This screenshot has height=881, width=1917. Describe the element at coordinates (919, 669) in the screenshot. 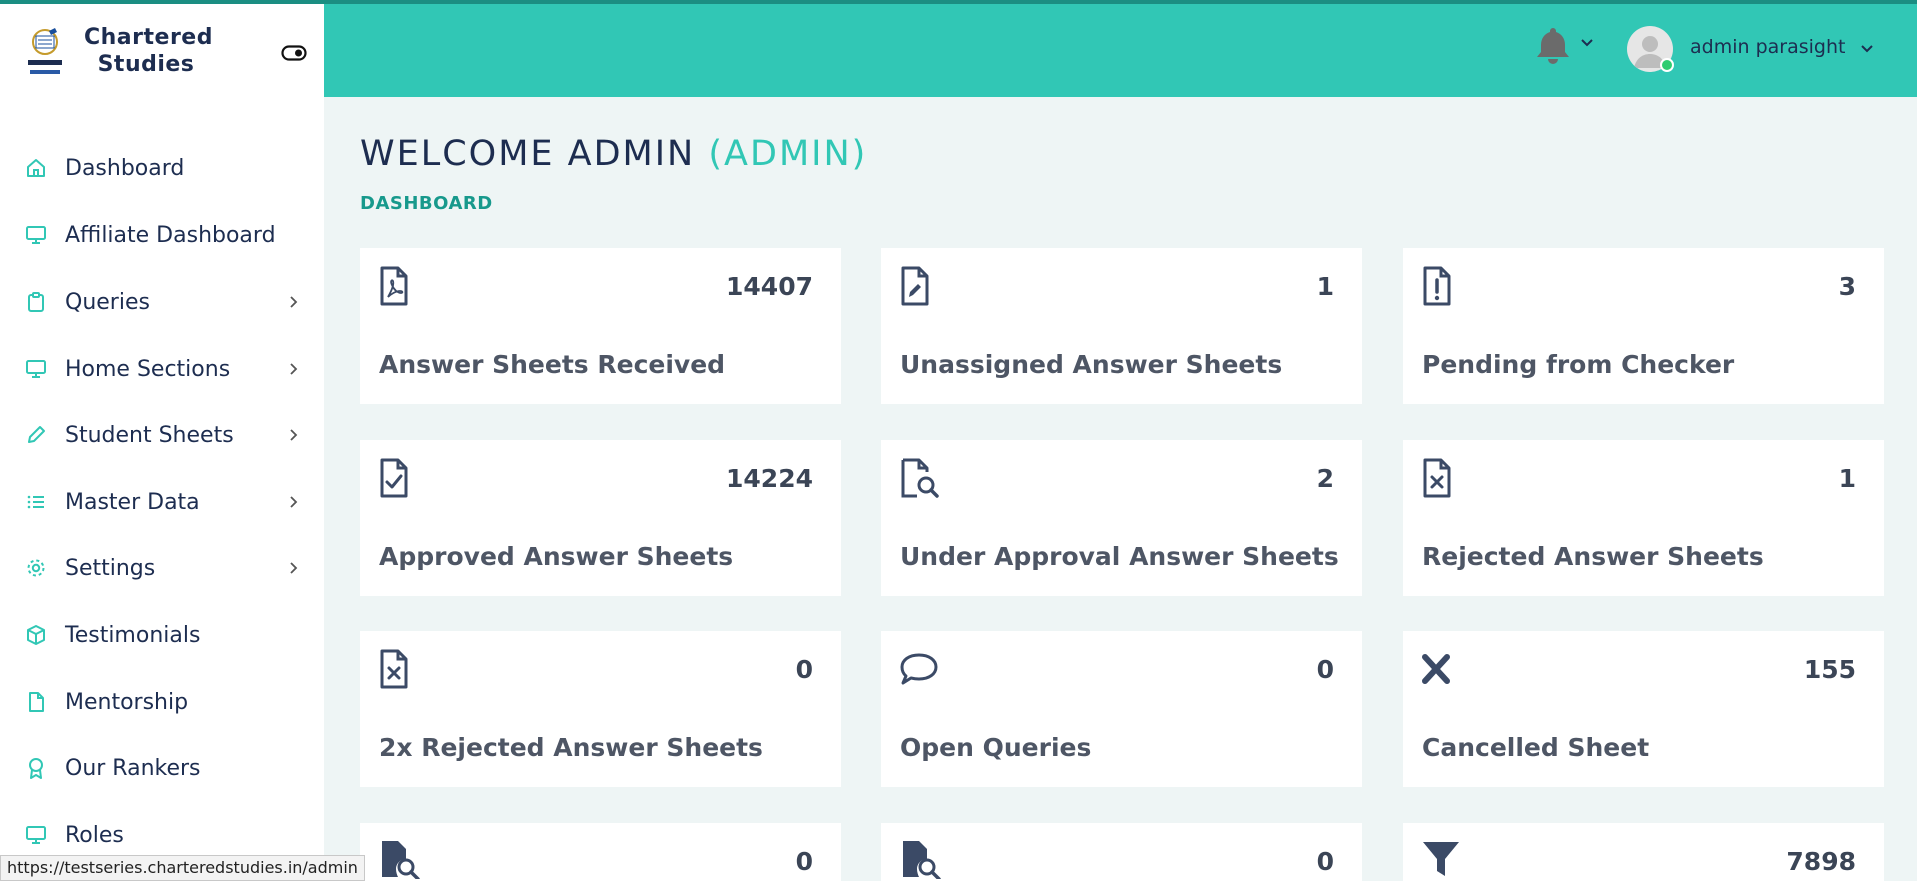

I see `chat-bubble-icon` at that location.